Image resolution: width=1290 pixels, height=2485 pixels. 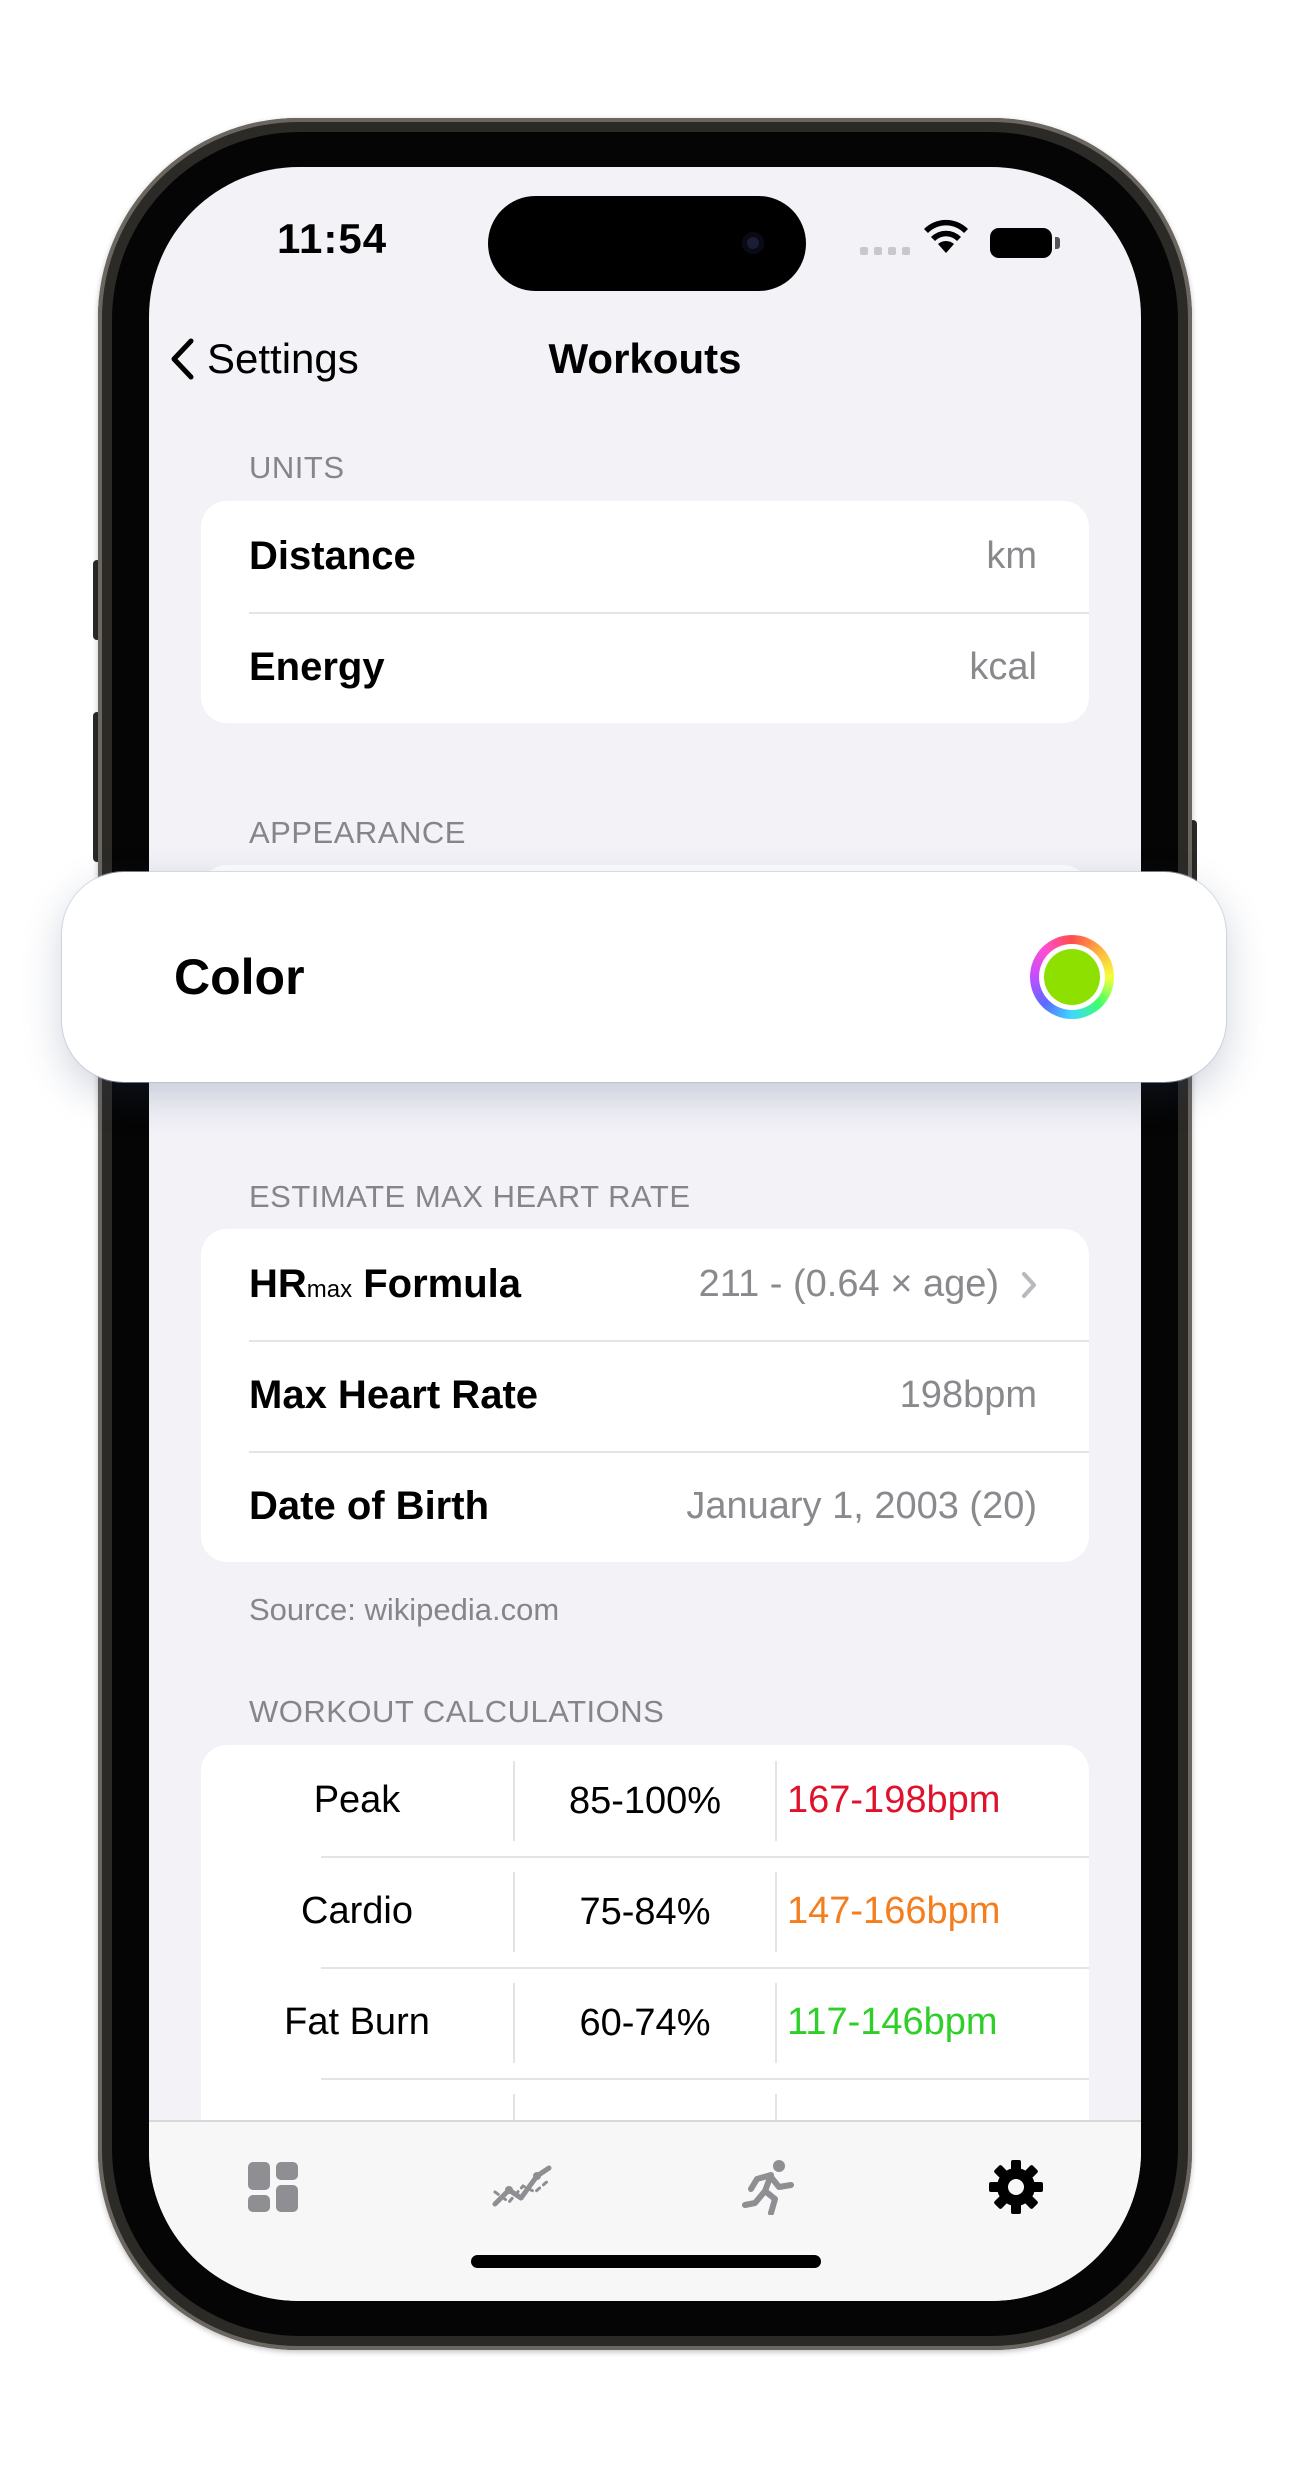 I want to click on tab-trends, so click(x=522, y=2187).